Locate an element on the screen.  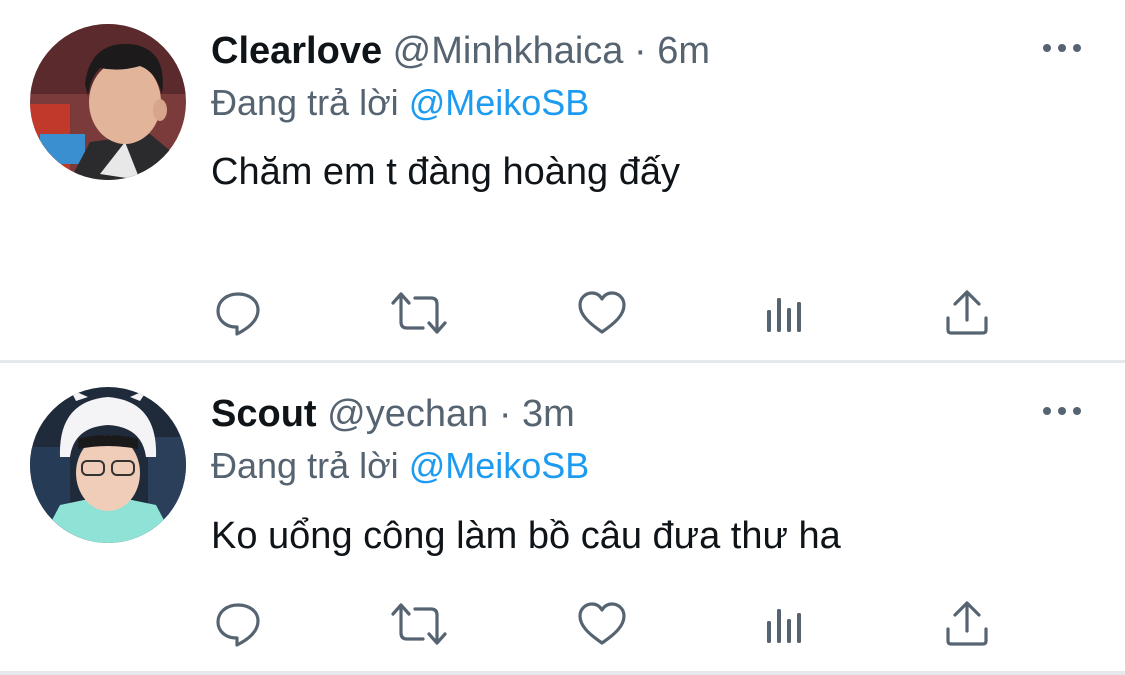
tweet-text: Ko uổng công làm bồ câu đưa thư ha is located at coordinates (526, 536).